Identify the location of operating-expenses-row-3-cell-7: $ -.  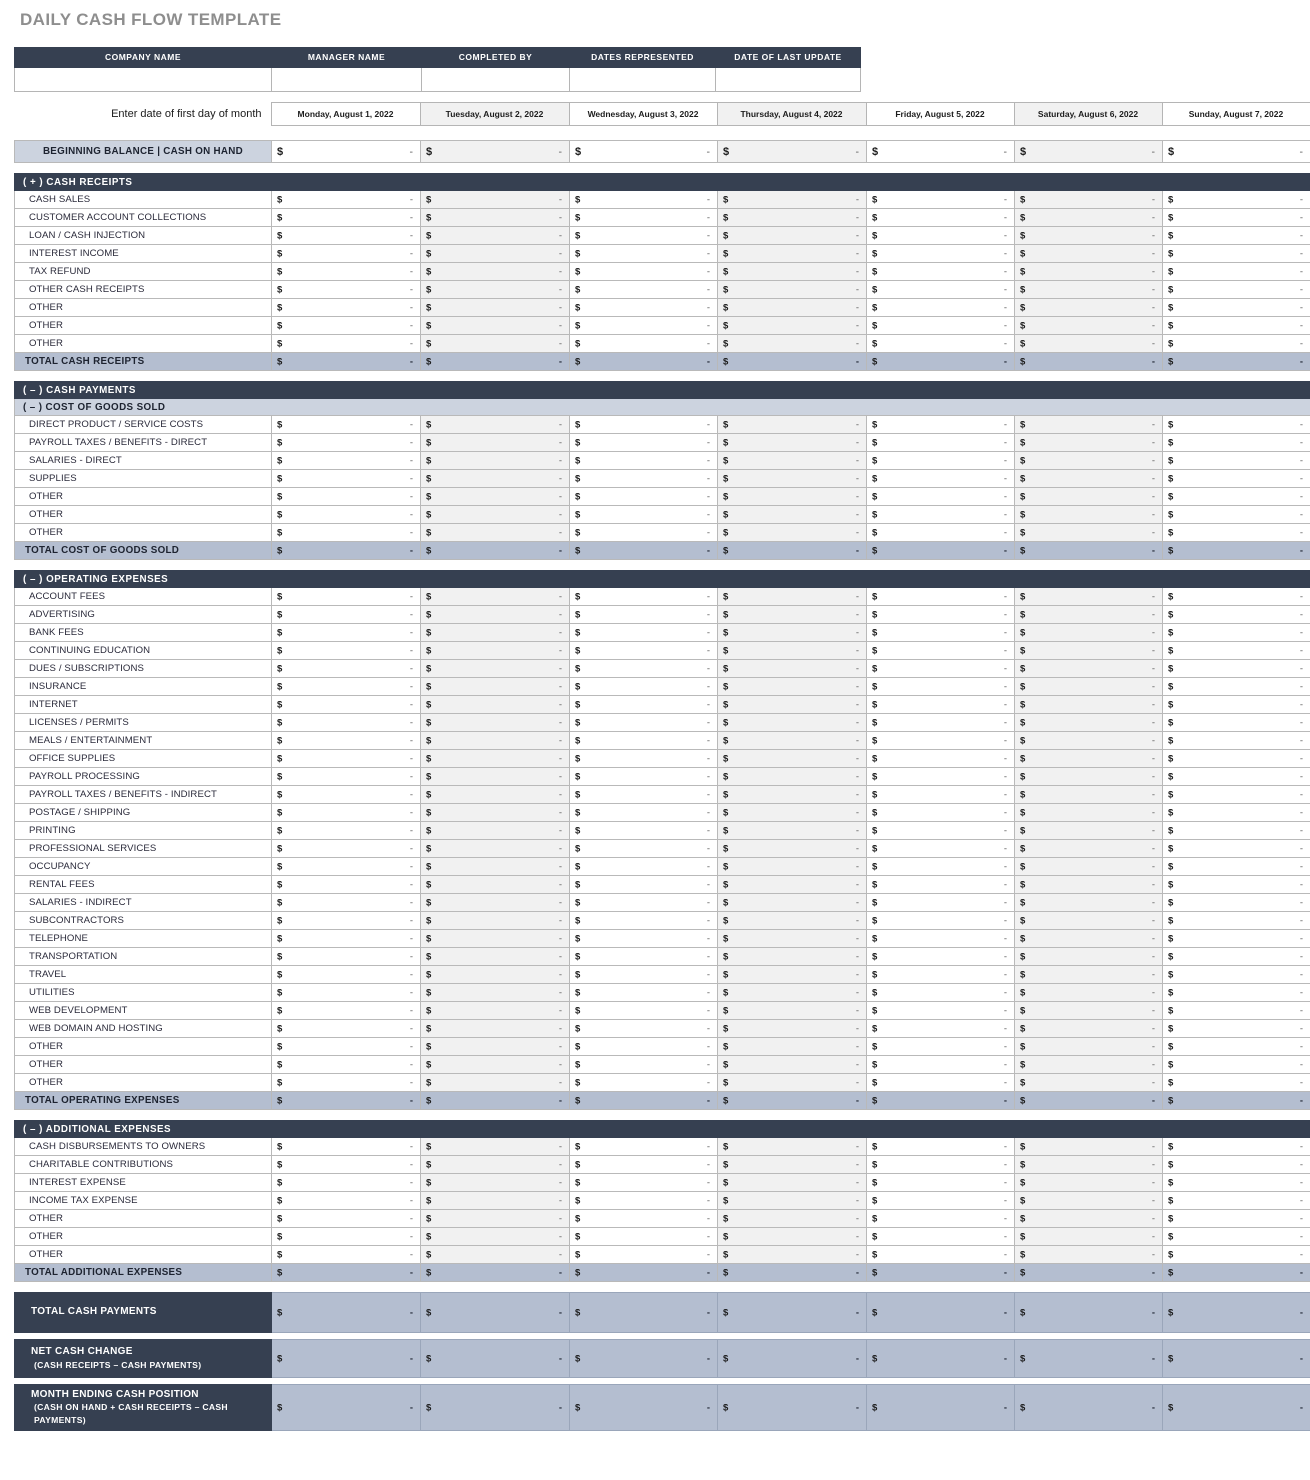
(1236, 632).